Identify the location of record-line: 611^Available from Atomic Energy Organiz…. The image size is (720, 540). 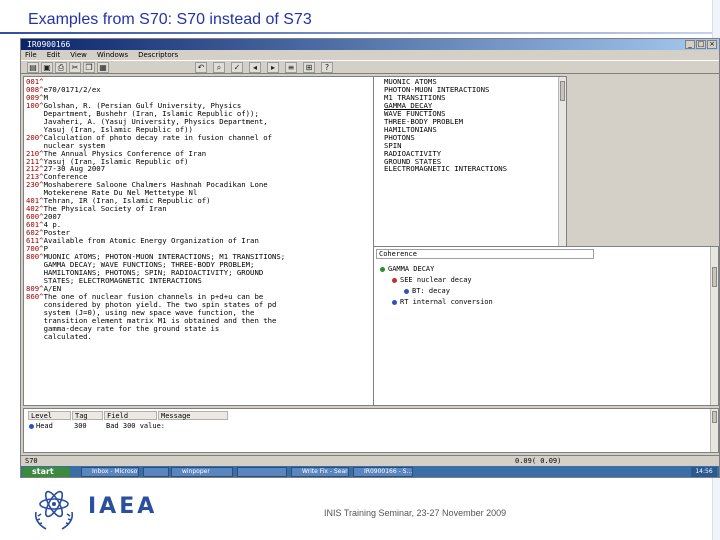
(155, 241).